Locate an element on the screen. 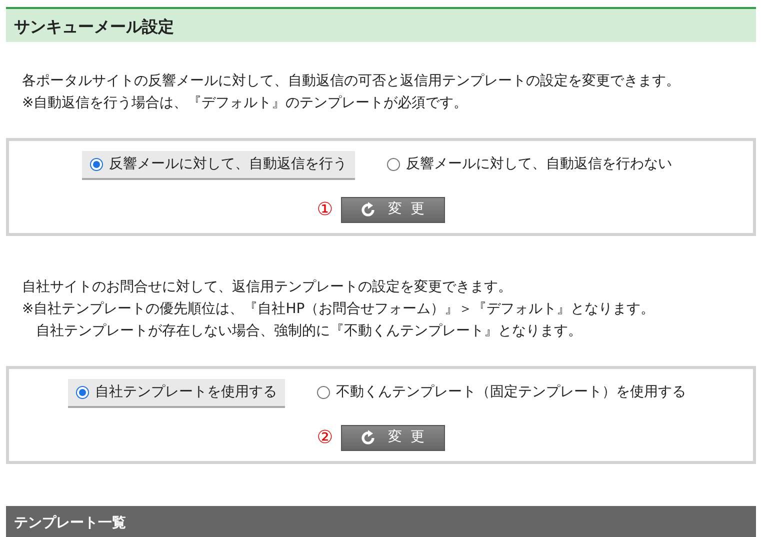  radio-option: 反響メールに対して、自動返信を行う is located at coordinates (218, 165).